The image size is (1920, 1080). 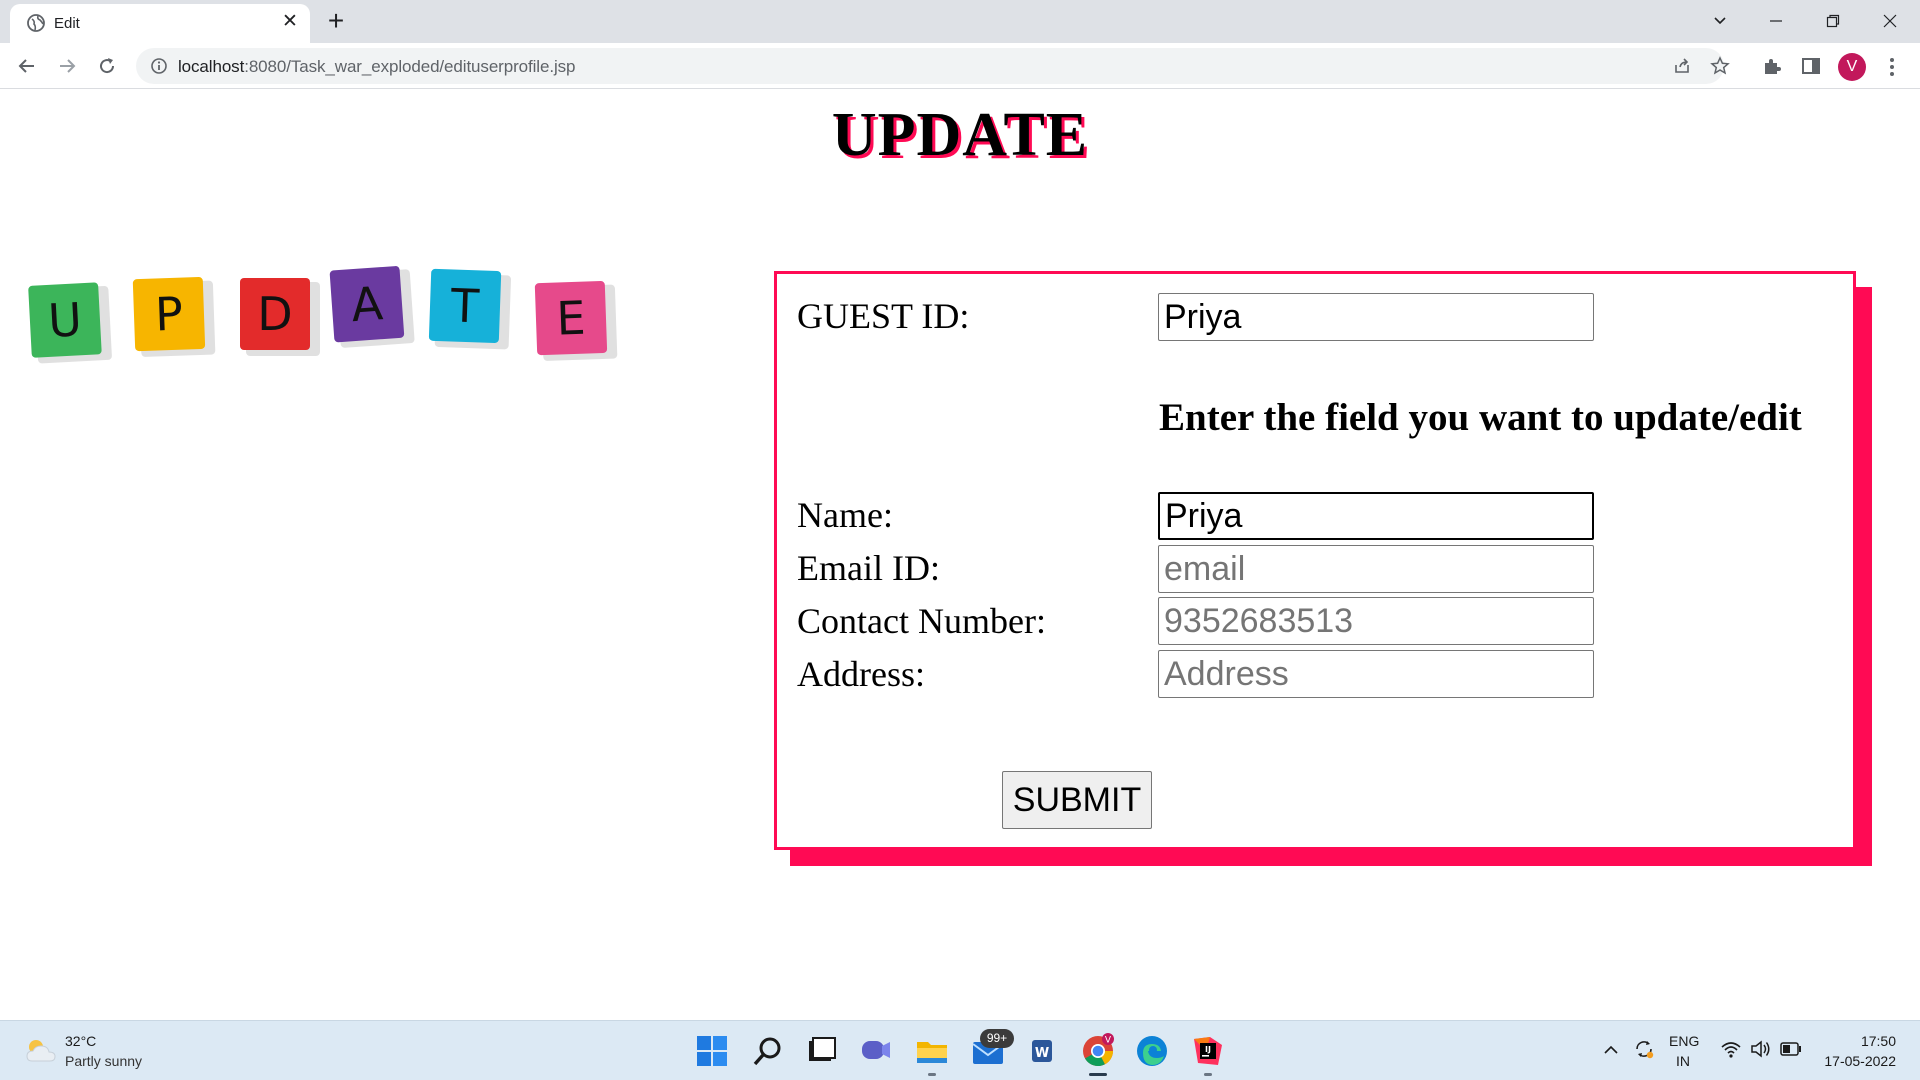 What do you see at coordinates (932, 1051) in the screenshot?
I see `file-explorer-icon` at bounding box center [932, 1051].